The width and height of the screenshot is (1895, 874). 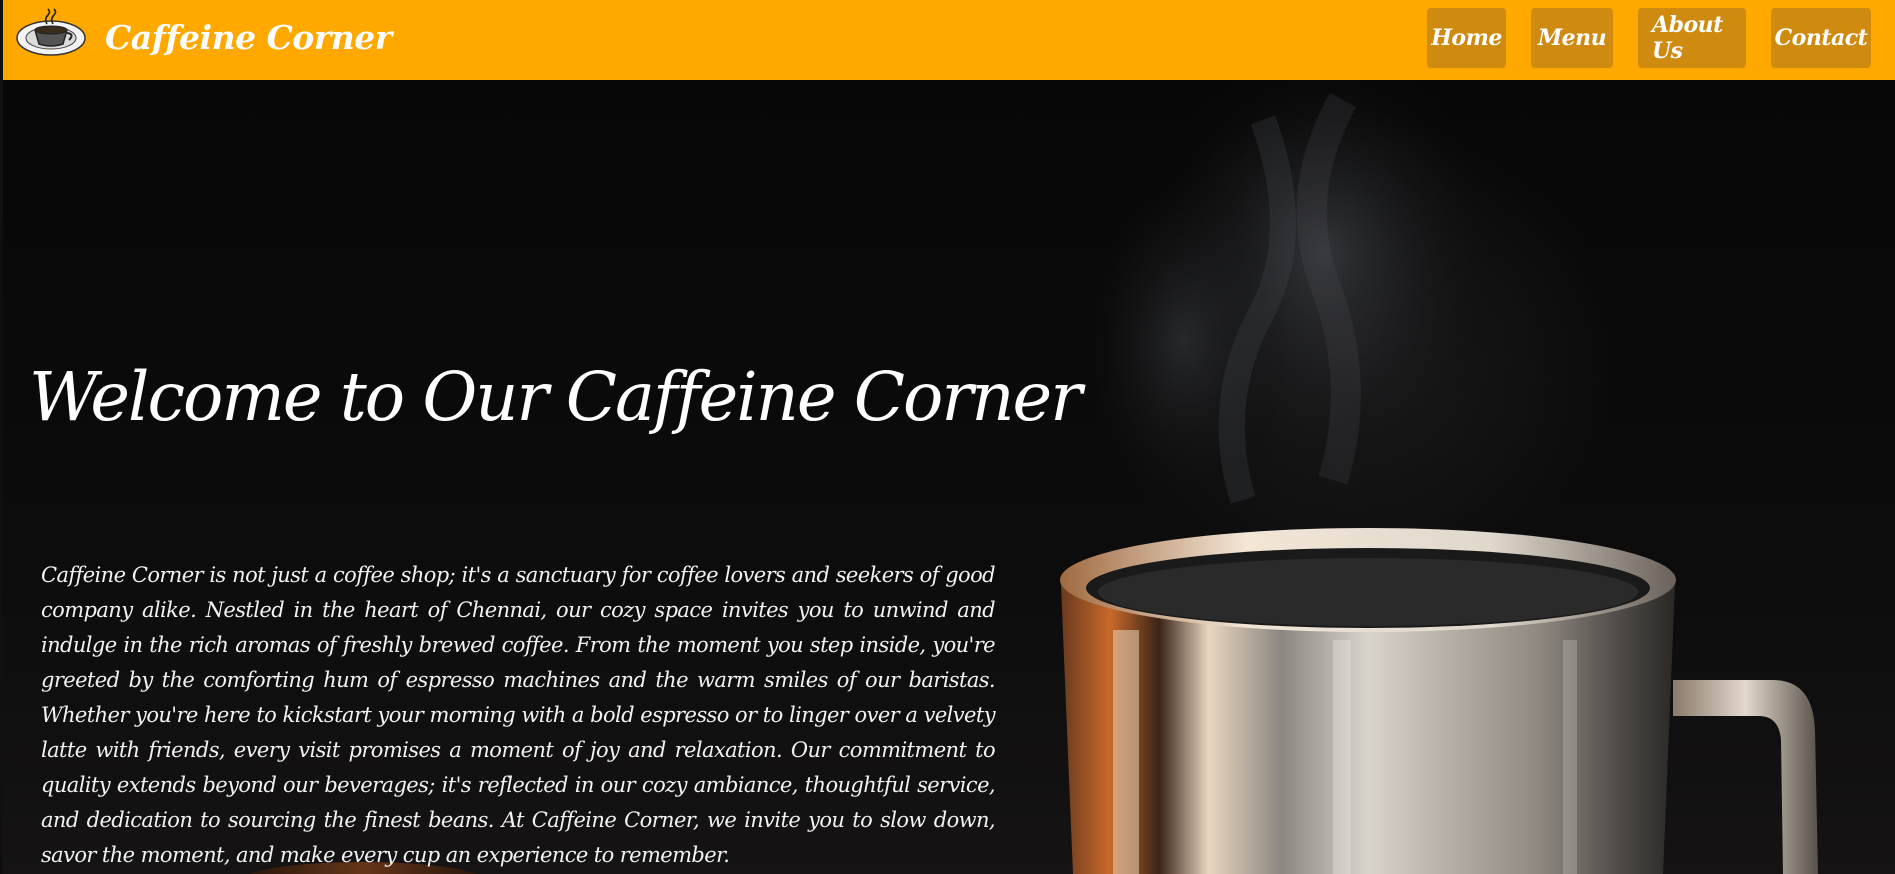 I want to click on nav-menu-link: Menu, so click(x=1572, y=38).